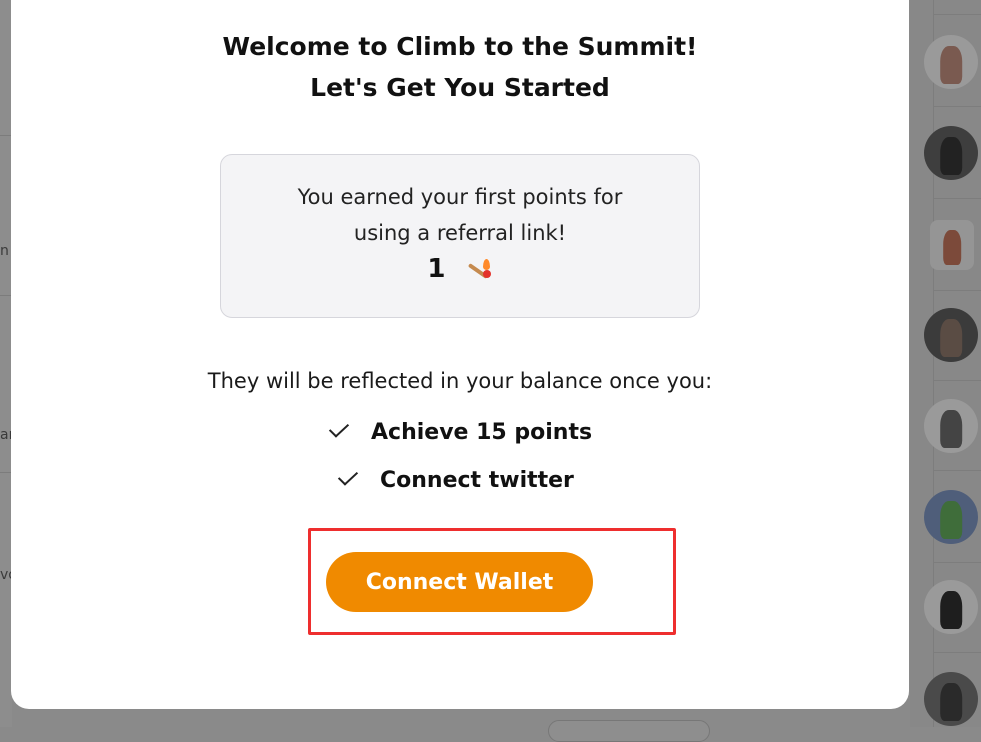  Describe the element at coordinates (436, 269) in the screenshot. I see `points-value: 1` at that location.